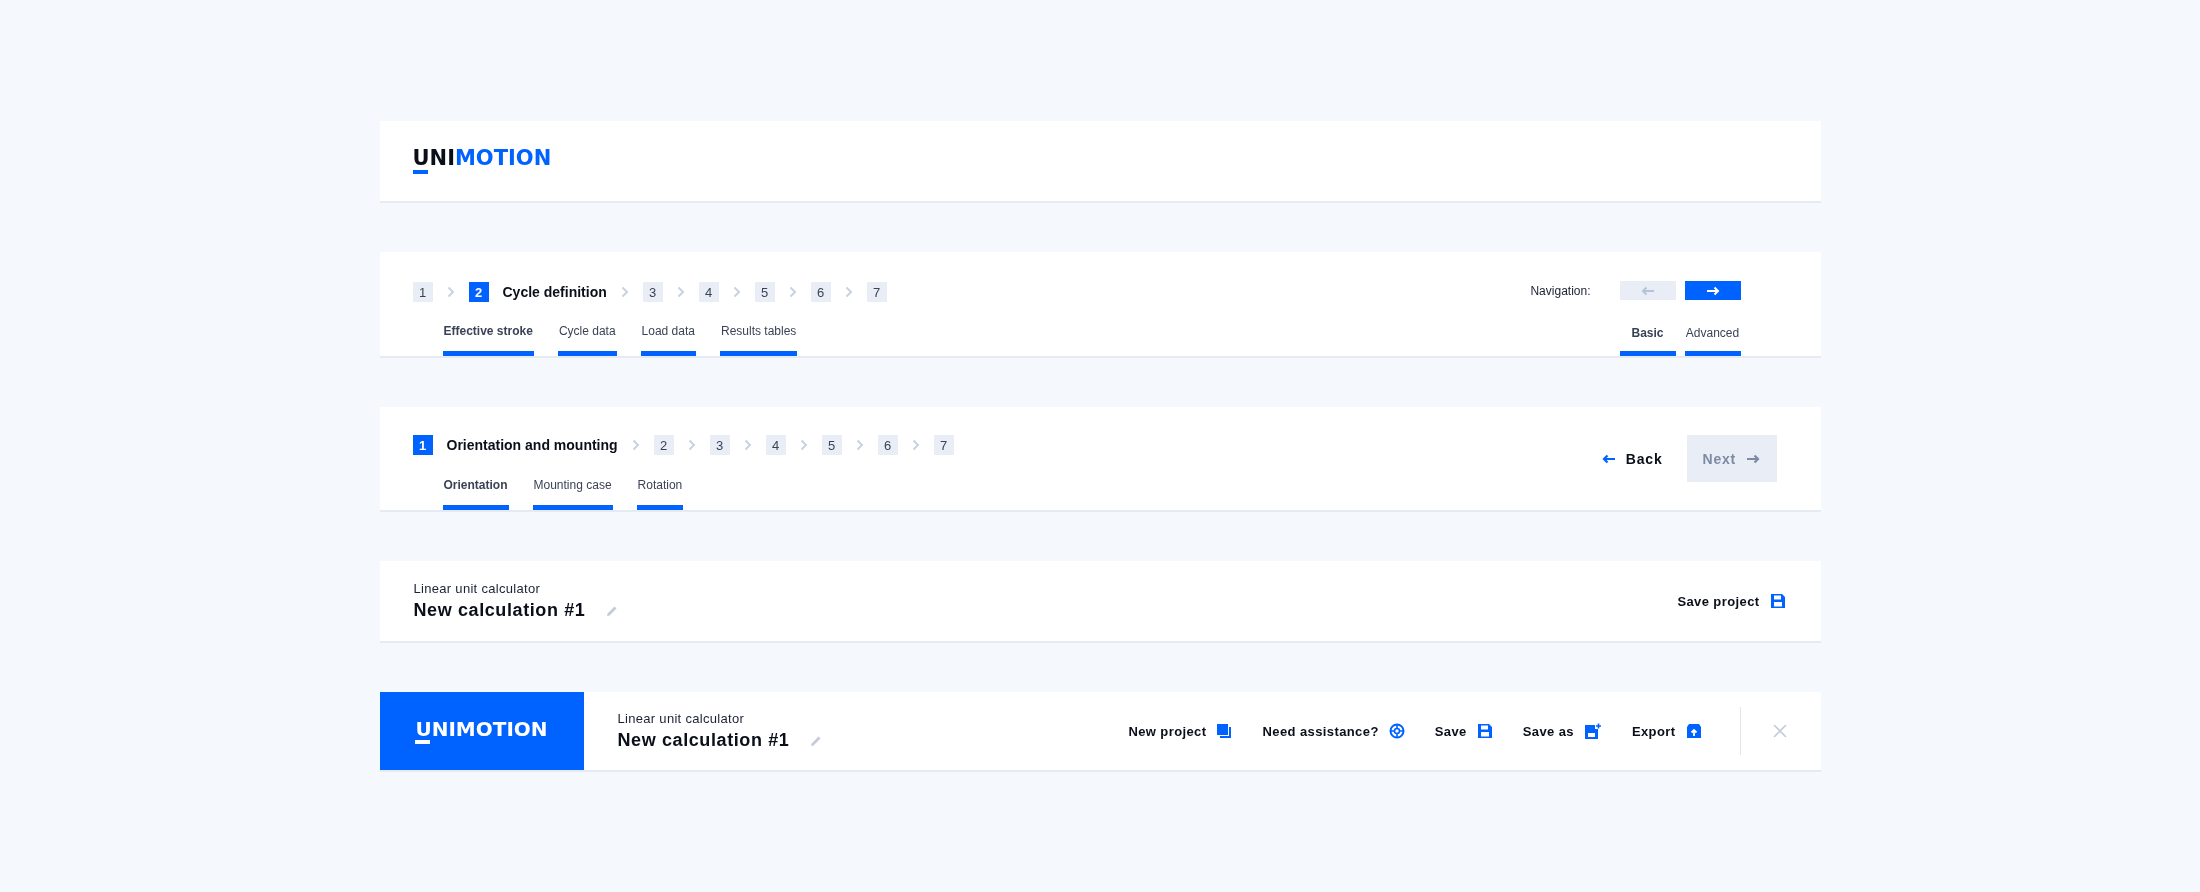 This screenshot has width=2200, height=892. What do you see at coordinates (572, 494) in the screenshot?
I see `tab: Mounting case` at bounding box center [572, 494].